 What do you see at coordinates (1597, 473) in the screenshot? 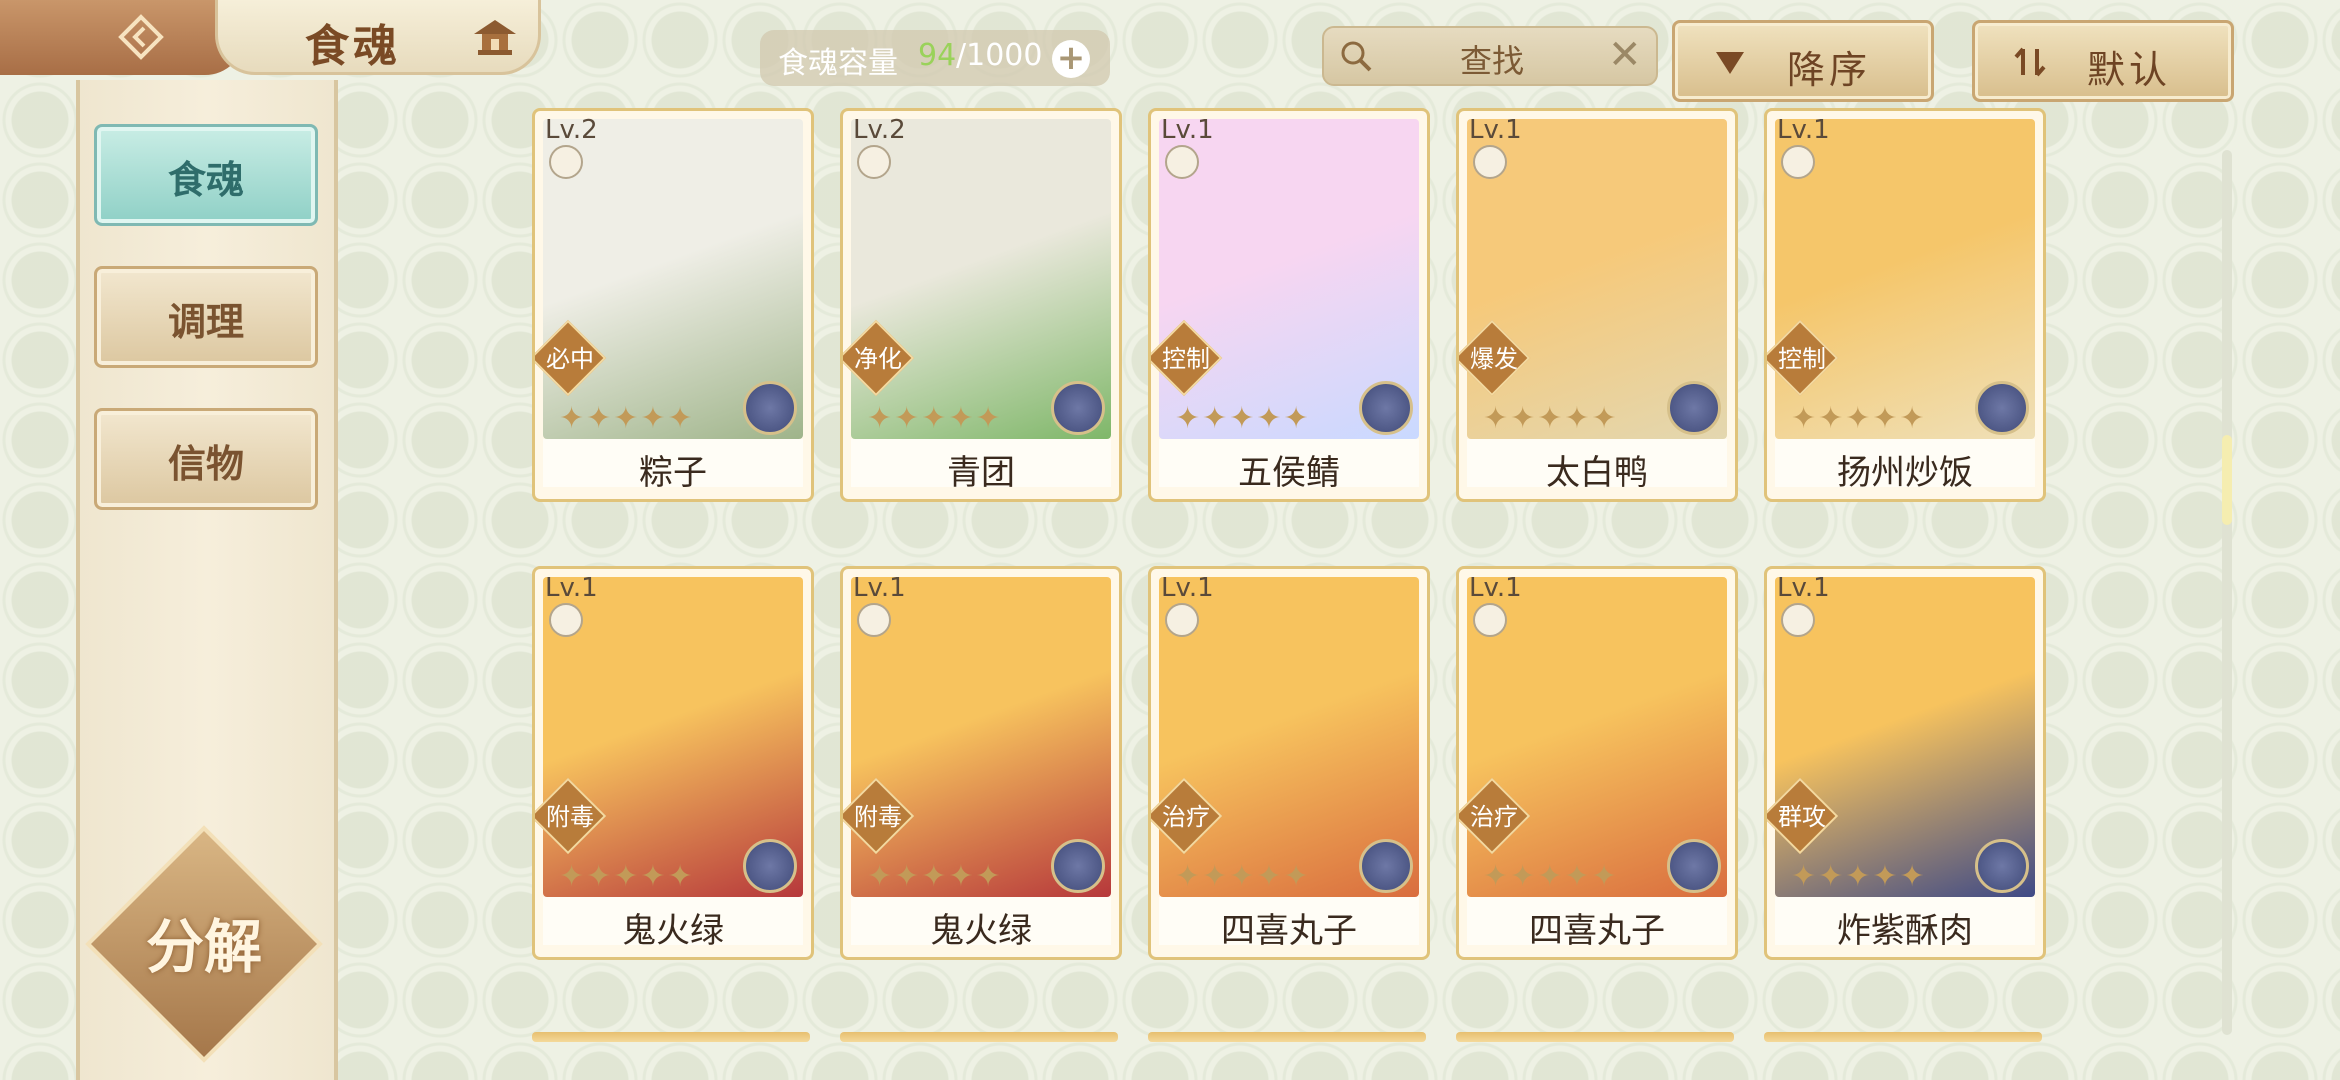
I see `card-name: 太白鸭` at bounding box center [1597, 473].